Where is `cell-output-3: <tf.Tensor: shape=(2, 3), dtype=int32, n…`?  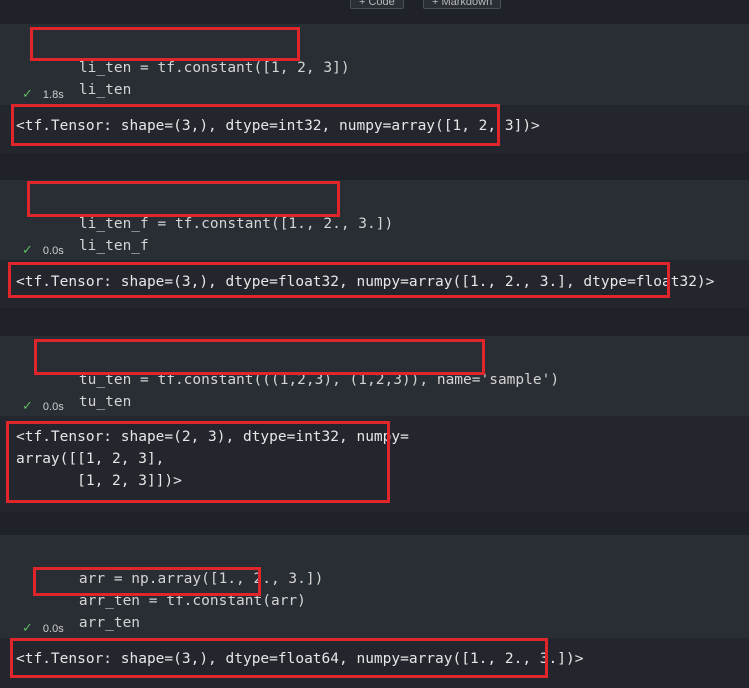 cell-output-3: <tf.Tensor: shape=(2, 3), dtype=int32, n… is located at coordinates (374, 464).